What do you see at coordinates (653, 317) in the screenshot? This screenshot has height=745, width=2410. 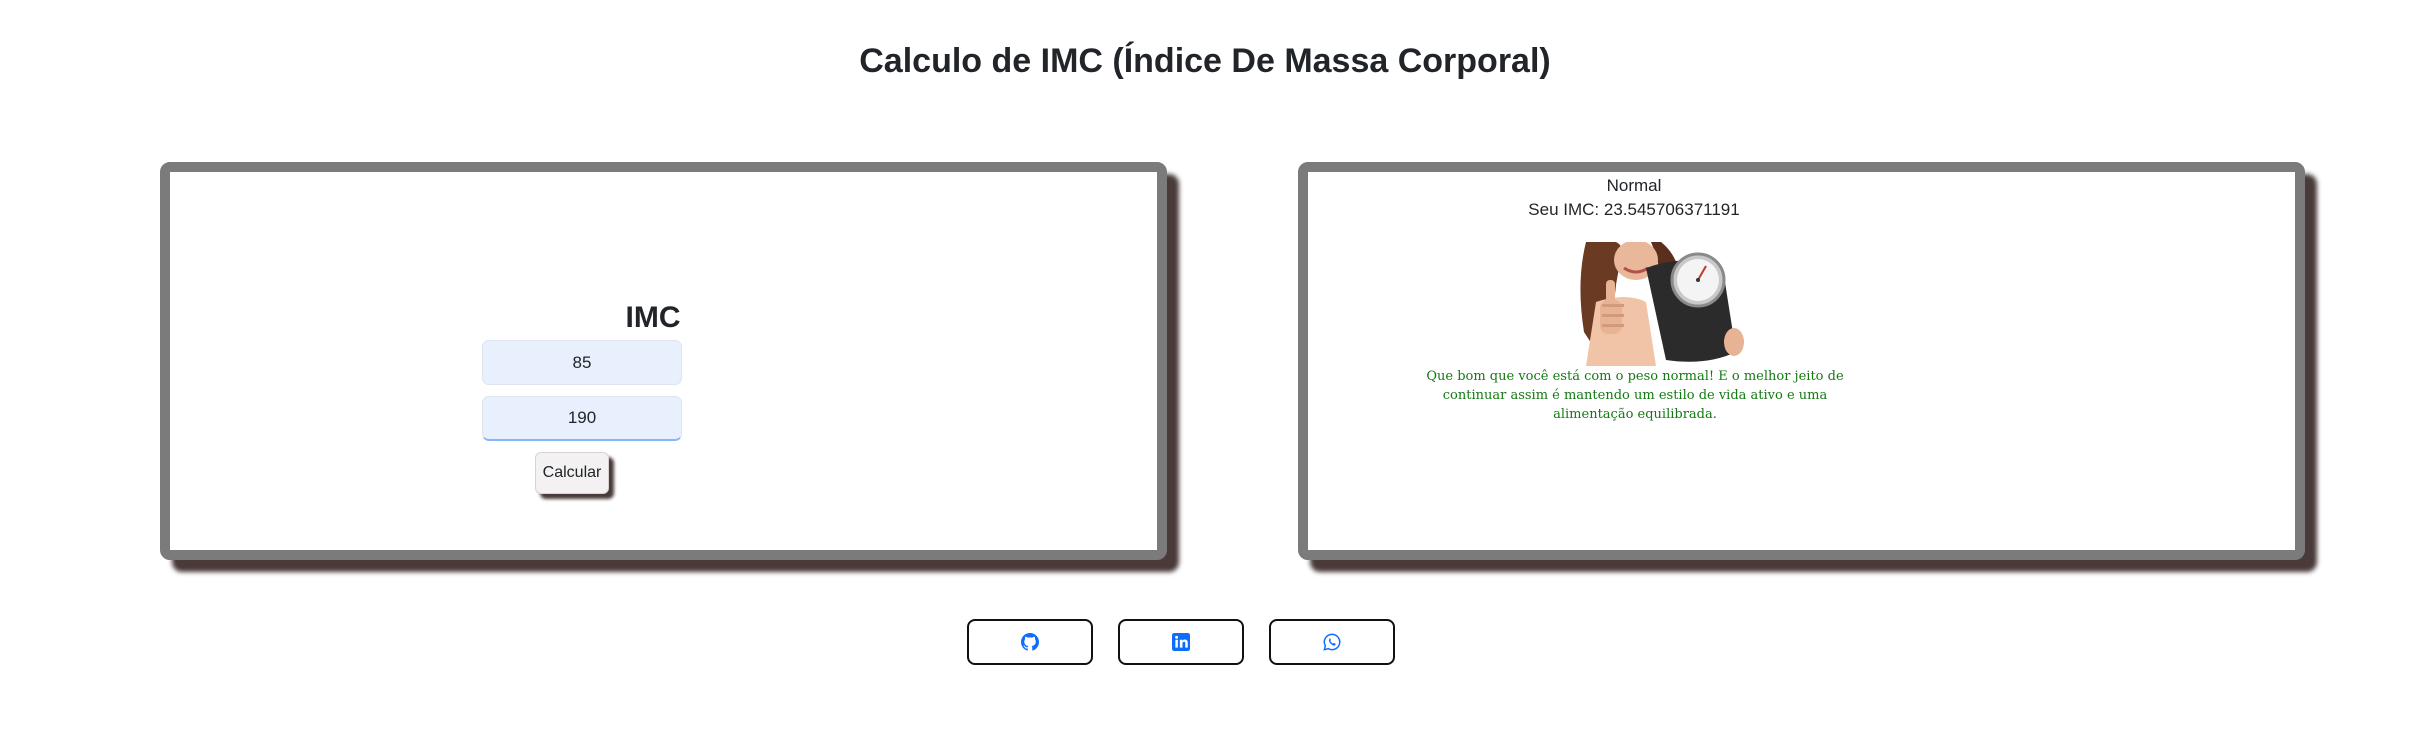 I see `form-heading: IMC` at bounding box center [653, 317].